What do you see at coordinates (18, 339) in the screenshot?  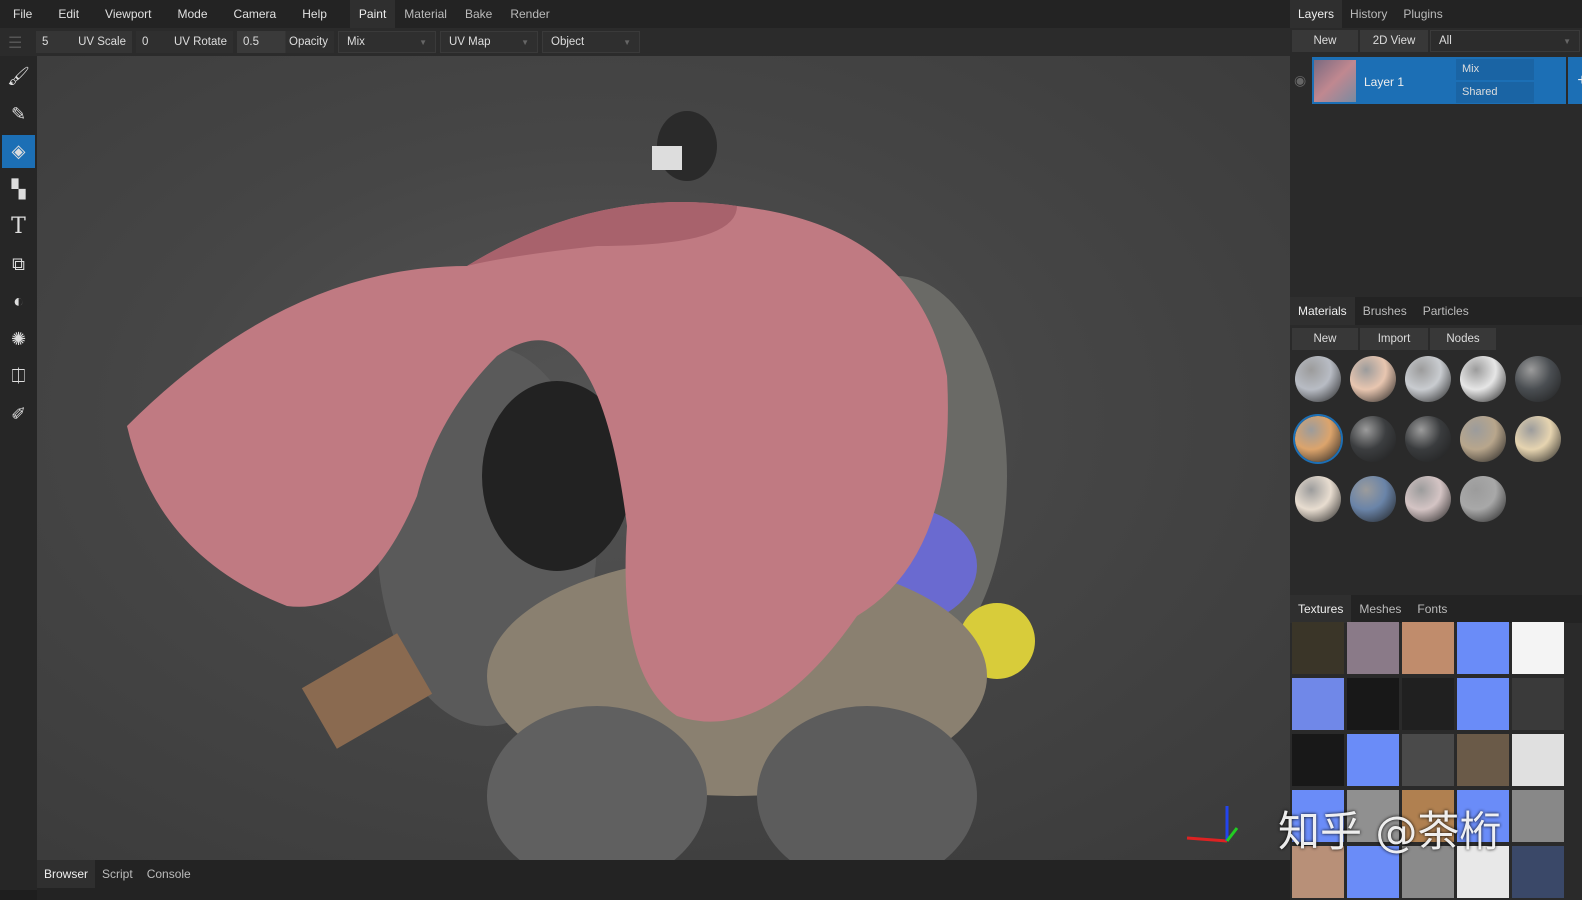 I see `particle-tool-icon: ✺` at bounding box center [18, 339].